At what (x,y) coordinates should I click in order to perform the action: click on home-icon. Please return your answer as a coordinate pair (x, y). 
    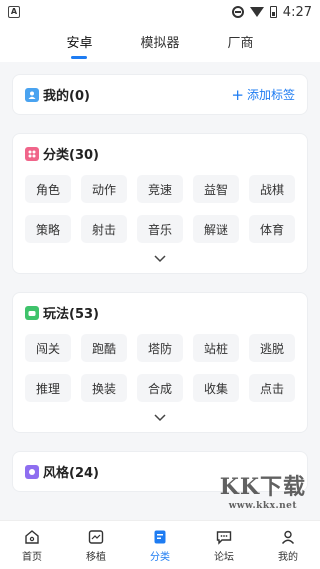
    Looking at the image, I should click on (32, 536).